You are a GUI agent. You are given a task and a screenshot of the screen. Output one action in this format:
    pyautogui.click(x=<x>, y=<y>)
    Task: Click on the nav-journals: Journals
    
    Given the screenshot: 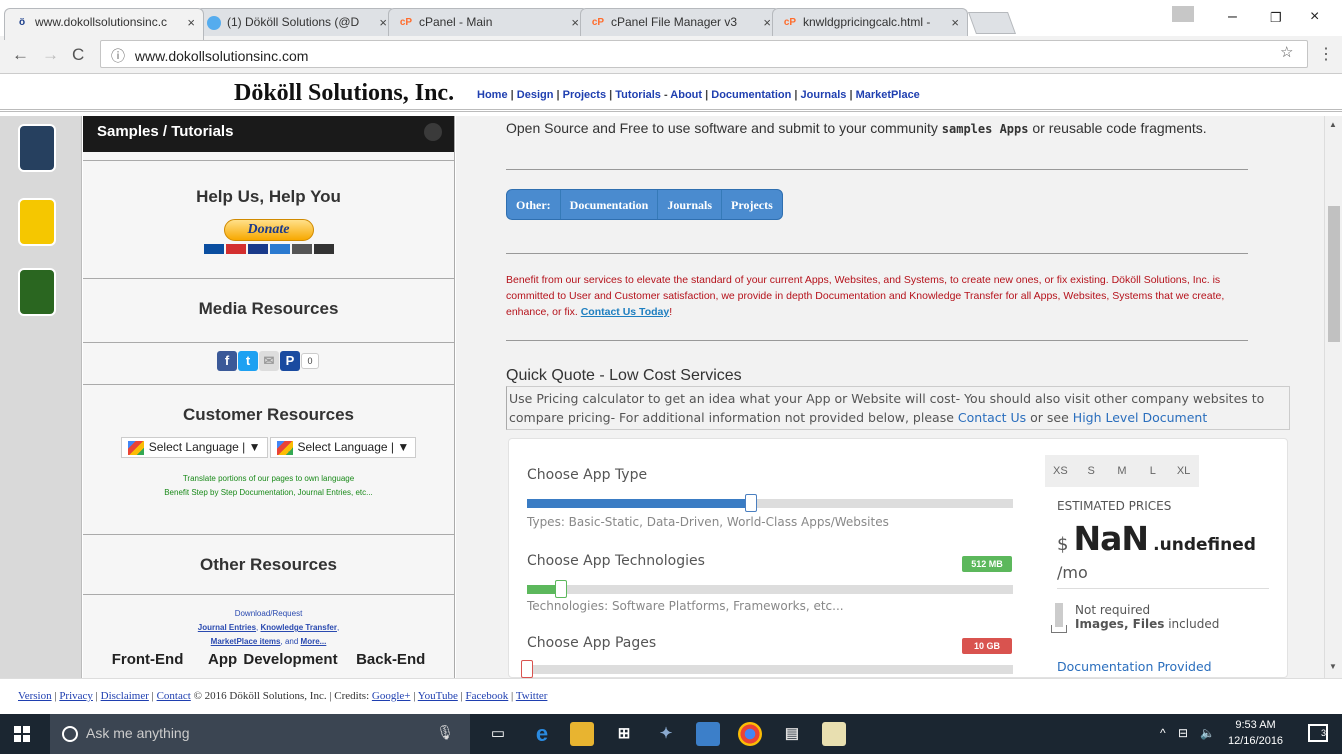 What is the action you would take?
    pyautogui.click(x=824, y=95)
    